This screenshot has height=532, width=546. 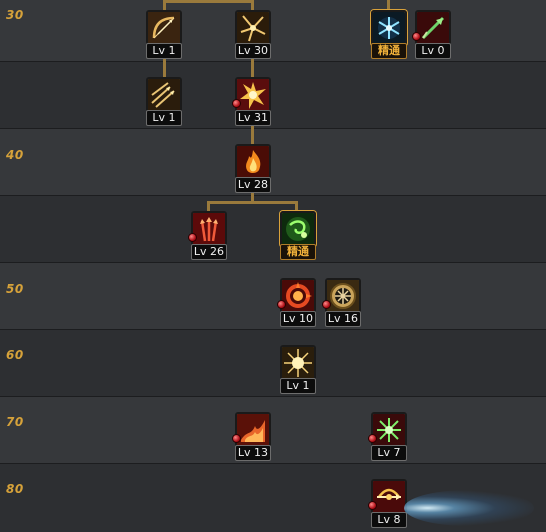 I want to click on tier-row-40b, so click(x=273, y=229).